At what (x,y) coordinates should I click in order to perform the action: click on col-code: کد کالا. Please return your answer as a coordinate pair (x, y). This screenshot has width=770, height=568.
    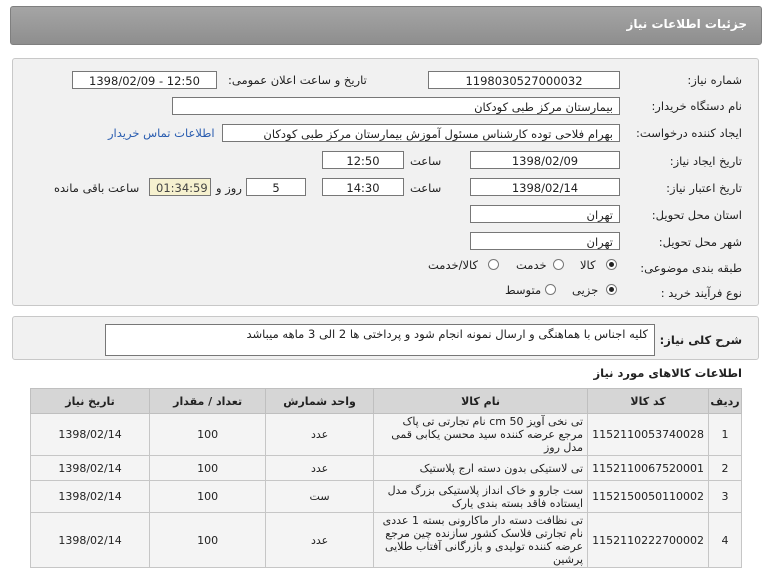
    Looking at the image, I should click on (648, 401).